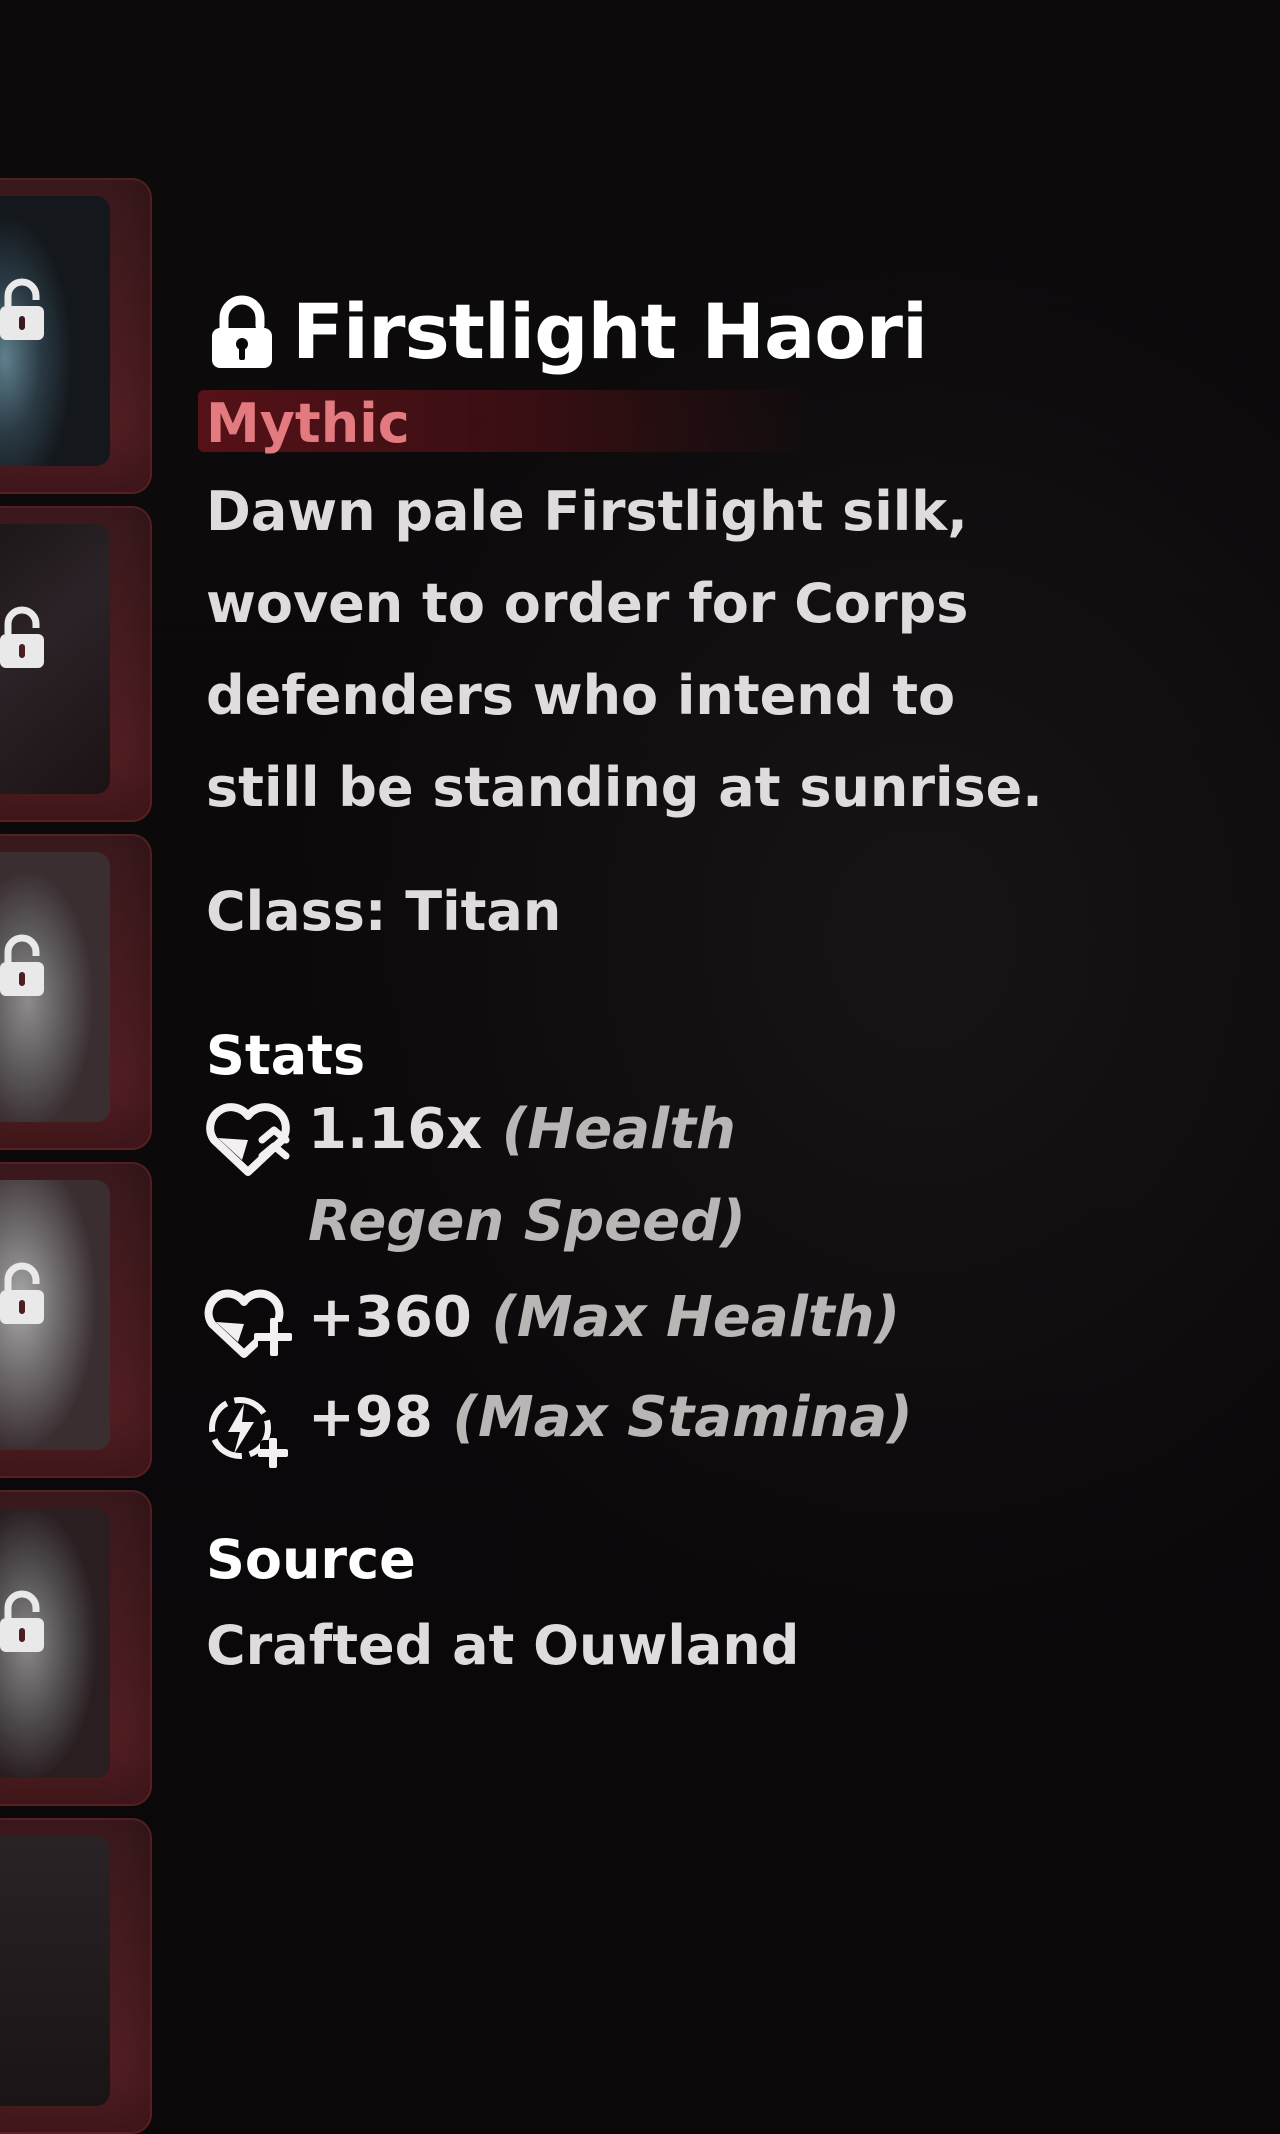 The width and height of the screenshot is (1280, 2134). I want to click on heart-regen-icon, so click(248, 1139).